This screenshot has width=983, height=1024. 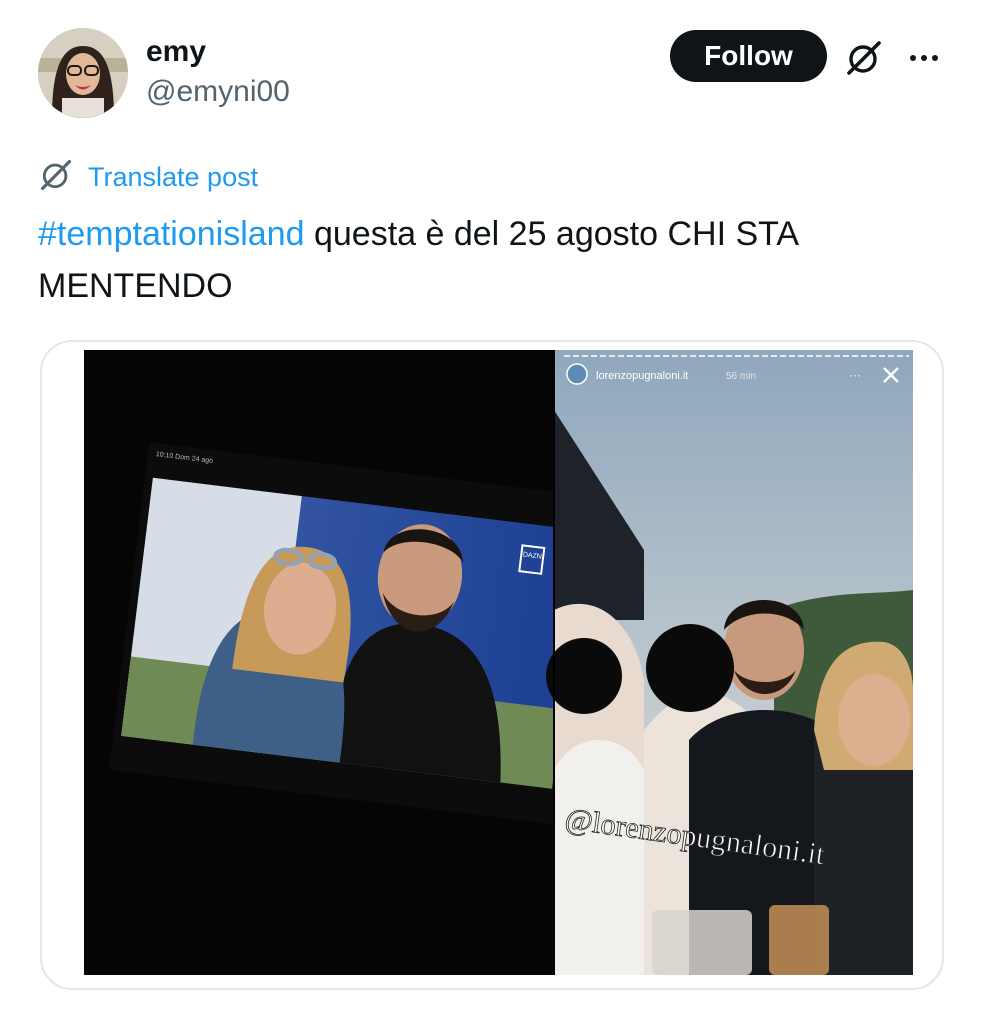 What do you see at coordinates (171, 234) in the screenshot?
I see `hashtag-link: #temptationisland` at bounding box center [171, 234].